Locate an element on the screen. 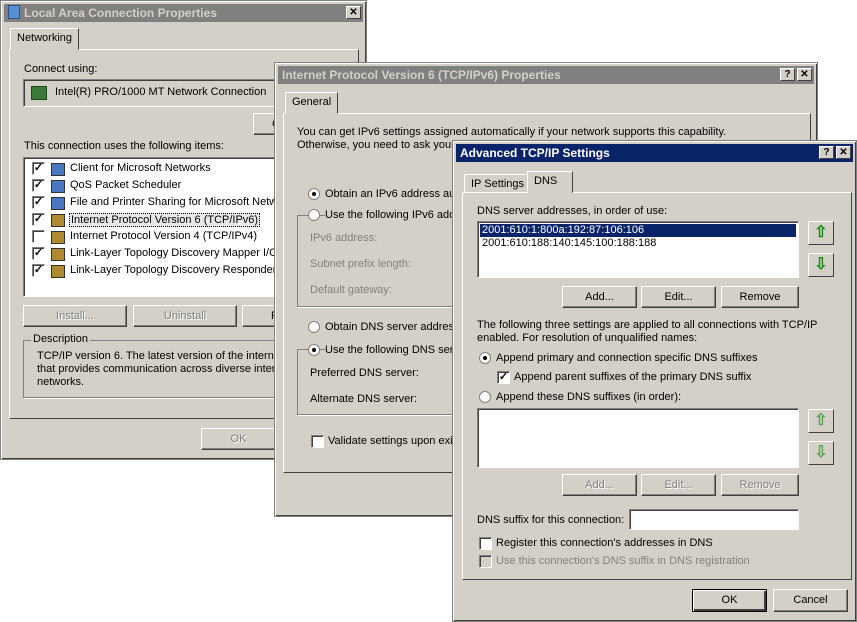 The image size is (857, 622). append-primary-radio is located at coordinates (485, 358).